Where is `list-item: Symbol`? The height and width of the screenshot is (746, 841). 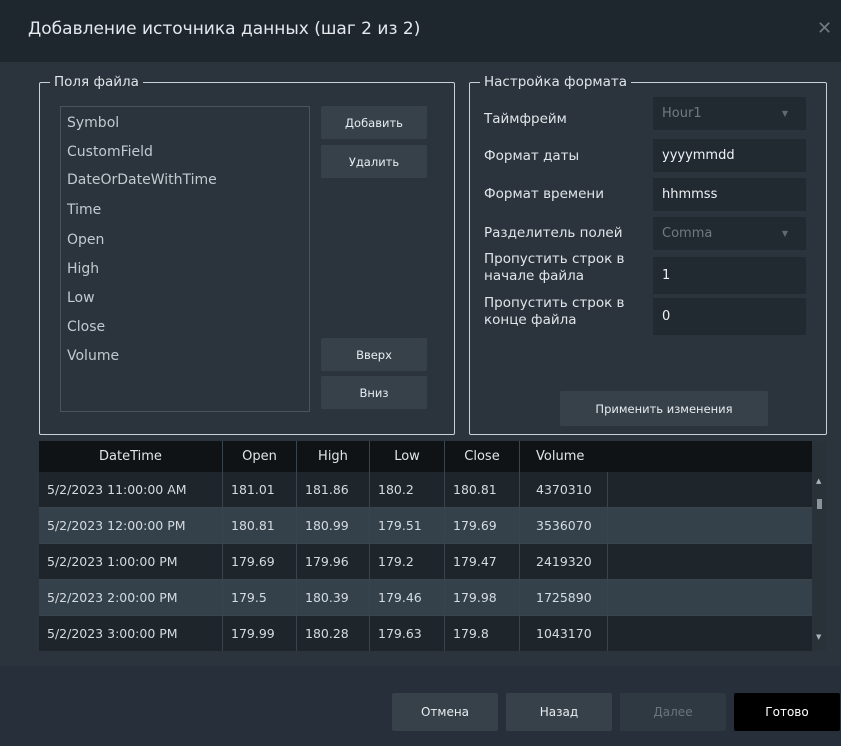
list-item: Symbol is located at coordinates (93, 123).